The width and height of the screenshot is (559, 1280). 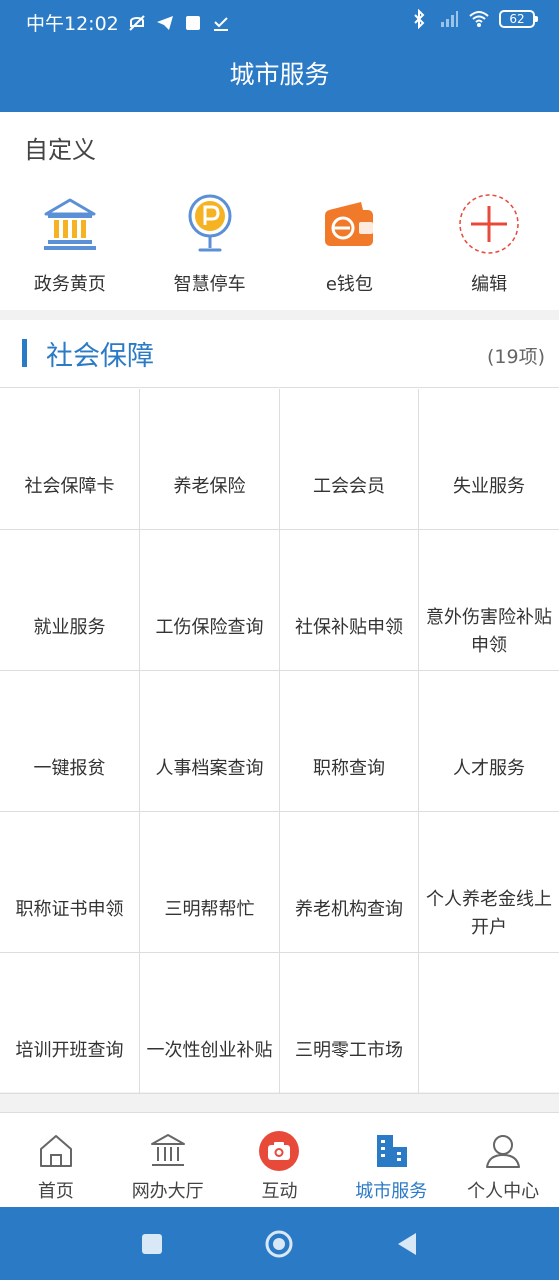 What do you see at coordinates (209, 284) in the screenshot?
I see `custom-item-label: 智慧停车` at bounding box center [209, 284].